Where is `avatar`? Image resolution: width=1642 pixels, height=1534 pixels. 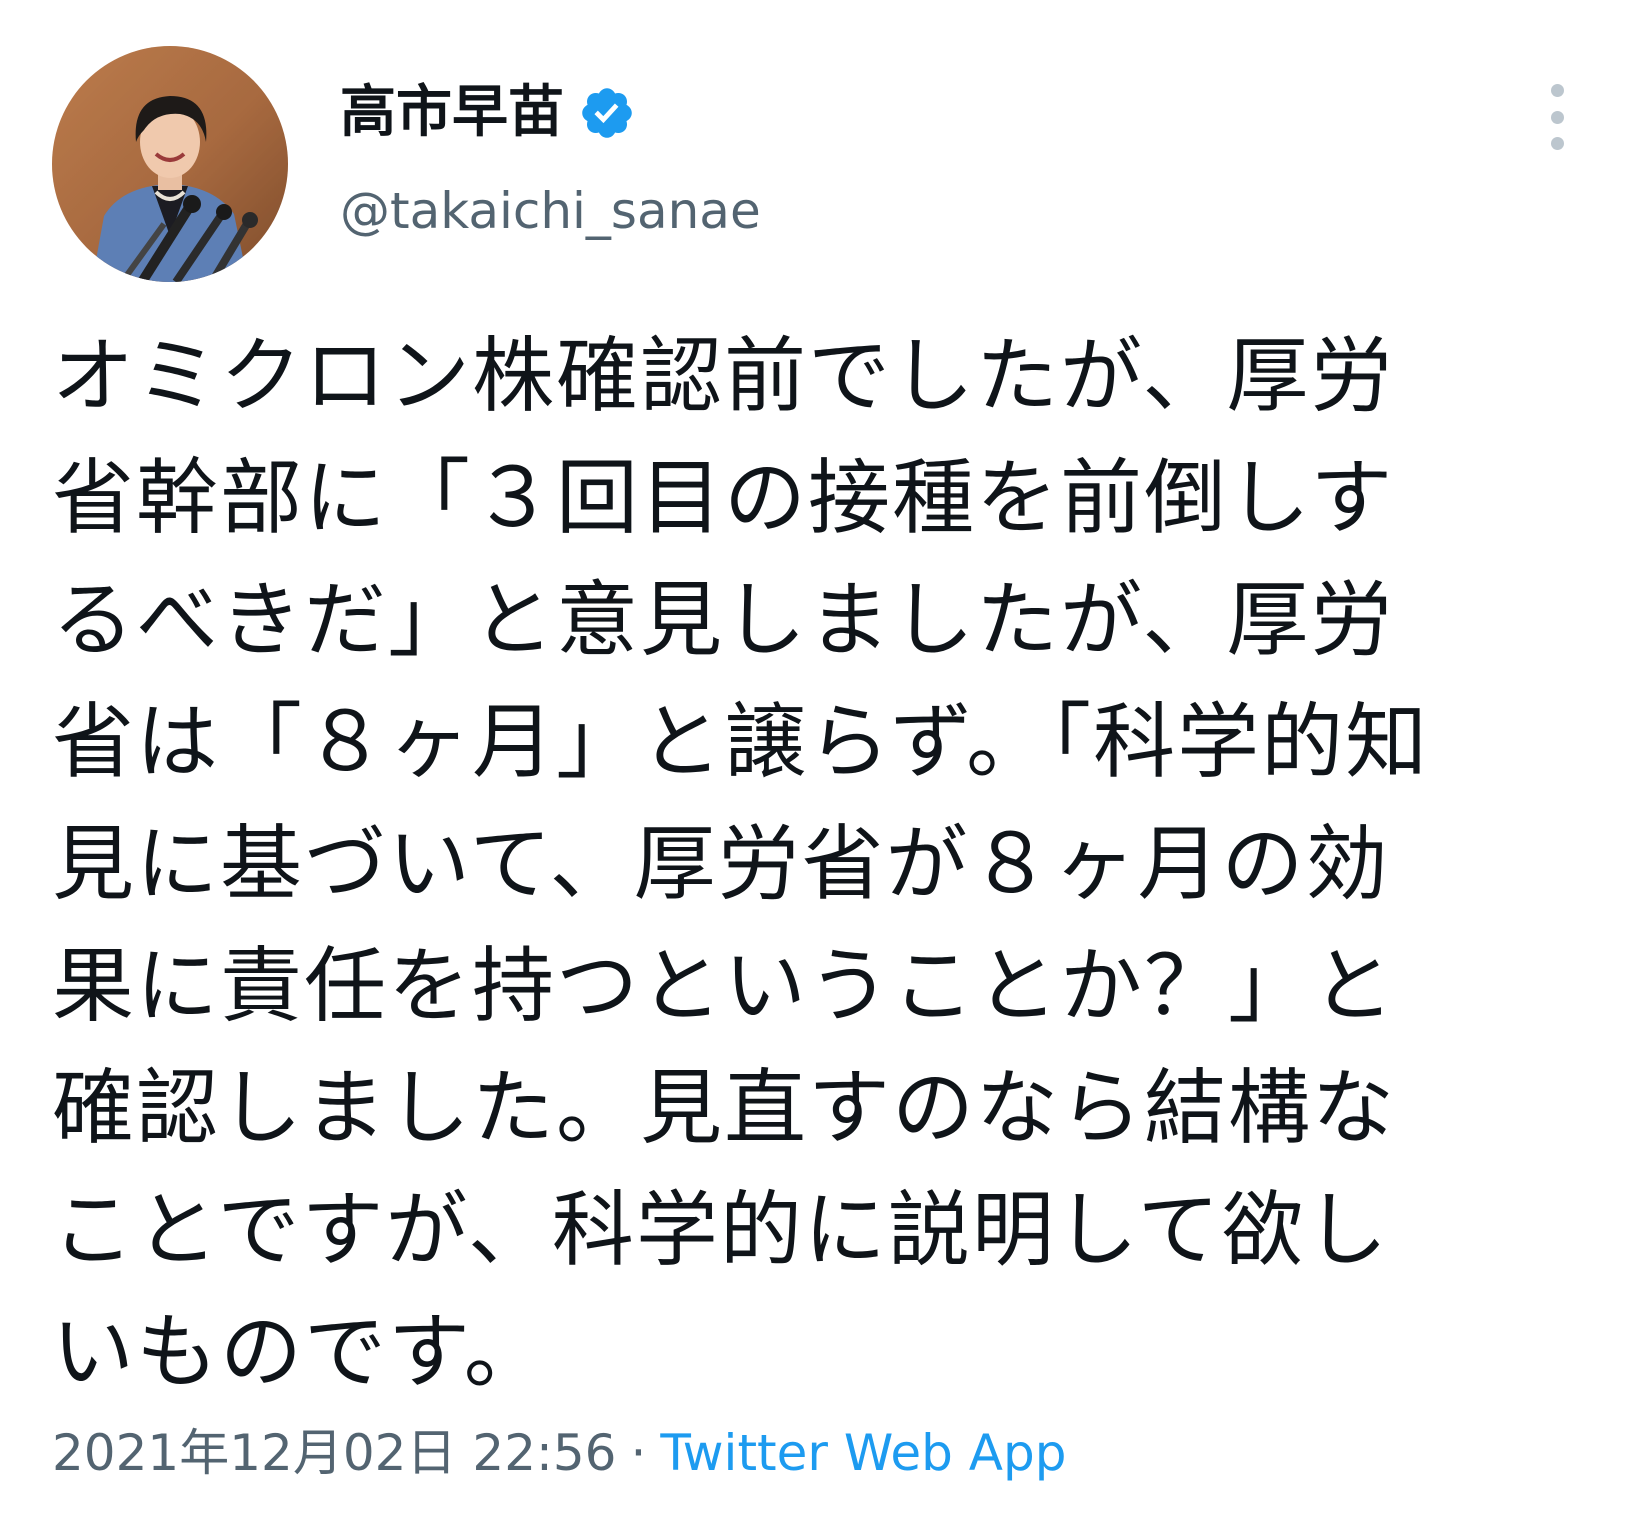
avatar is located at coordinates (170, 164).